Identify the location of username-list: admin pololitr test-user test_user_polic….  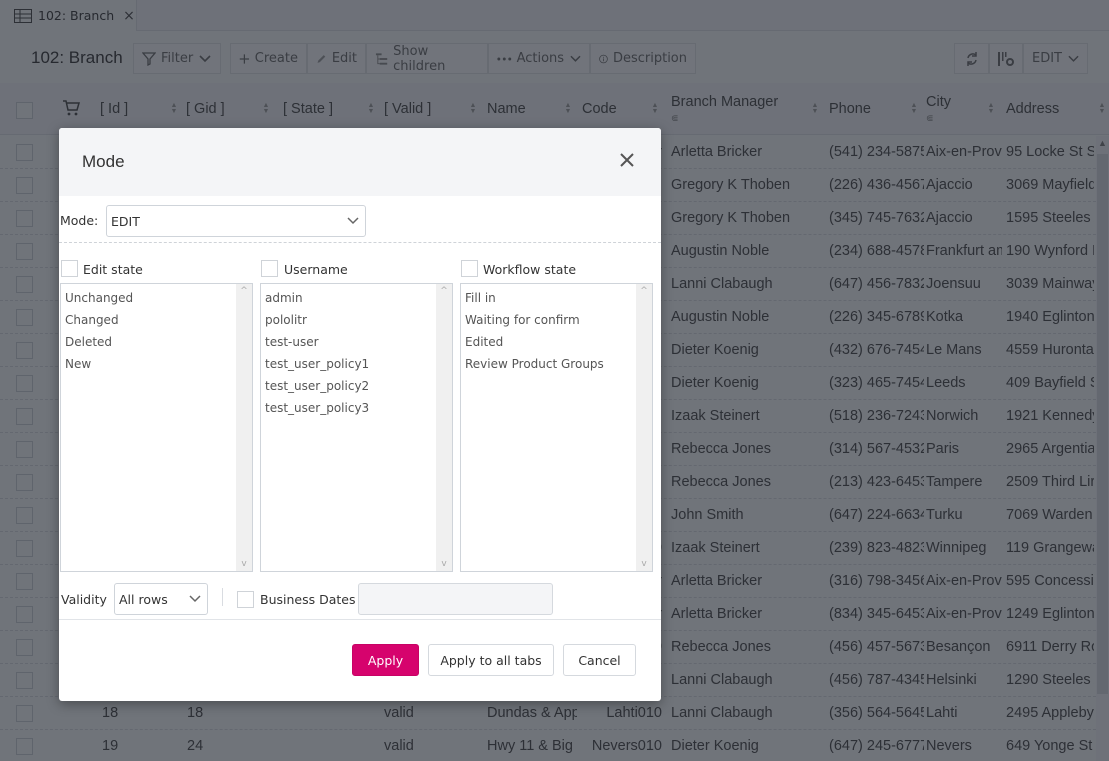
(356, 427).